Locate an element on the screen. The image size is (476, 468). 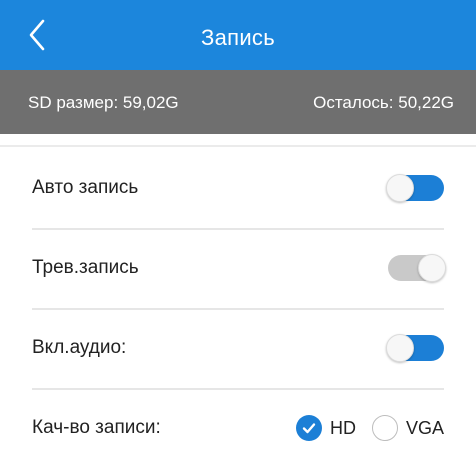
sd-size-text: SD размер: 59,02G is located at coordinates (103, 102).